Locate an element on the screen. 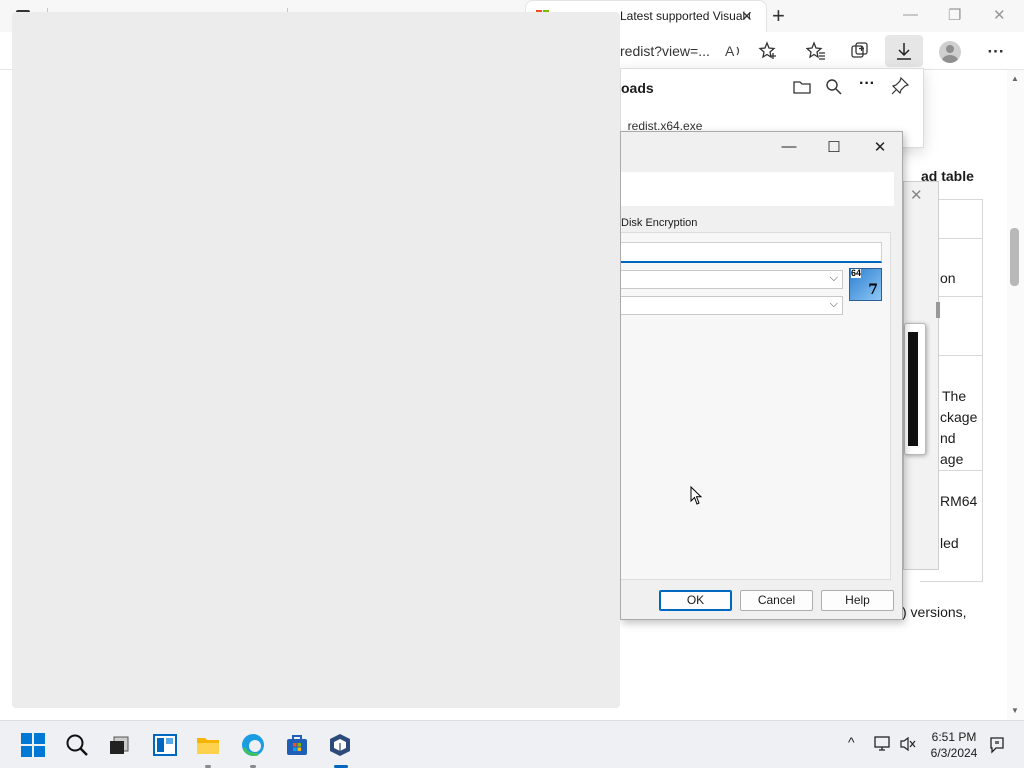 The height and width of the screenshot is (768, 1024). ok-button: OK is located at coordinates (695, 600).